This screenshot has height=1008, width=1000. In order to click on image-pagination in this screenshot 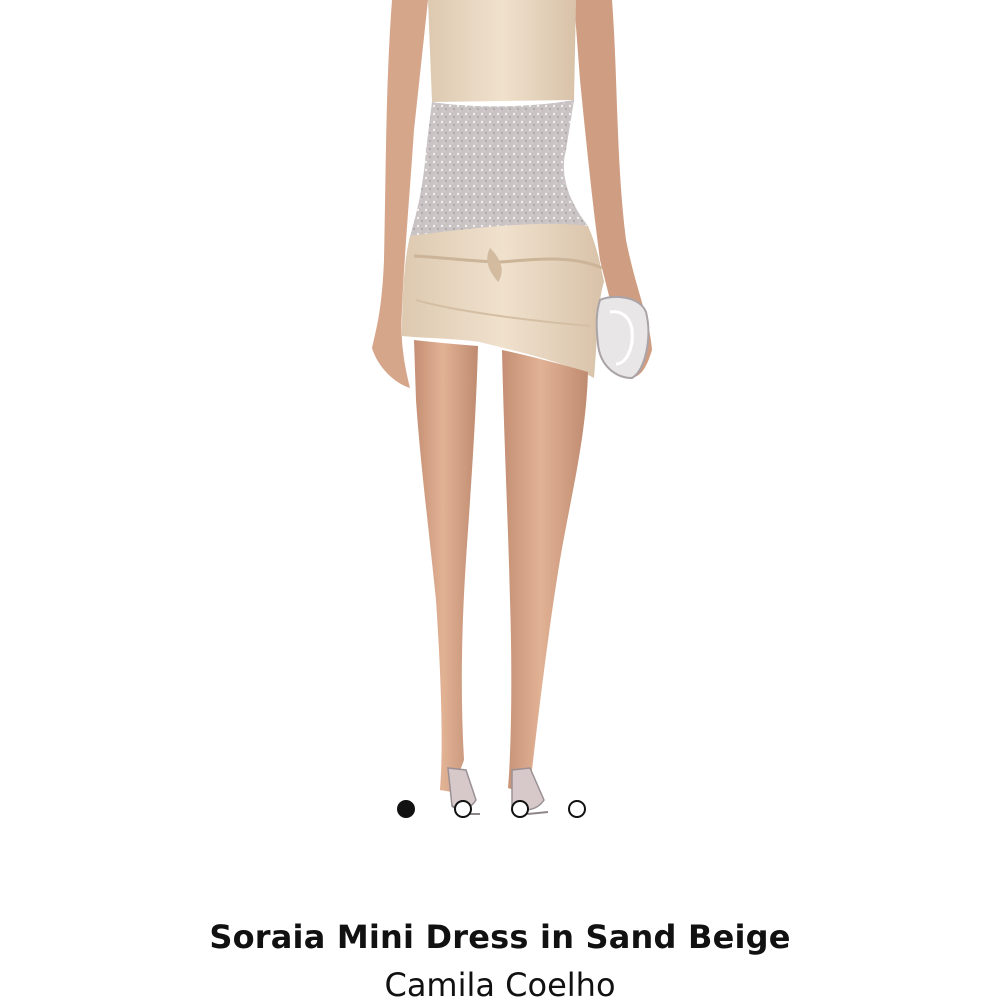, I will do `click(502, 809)`.